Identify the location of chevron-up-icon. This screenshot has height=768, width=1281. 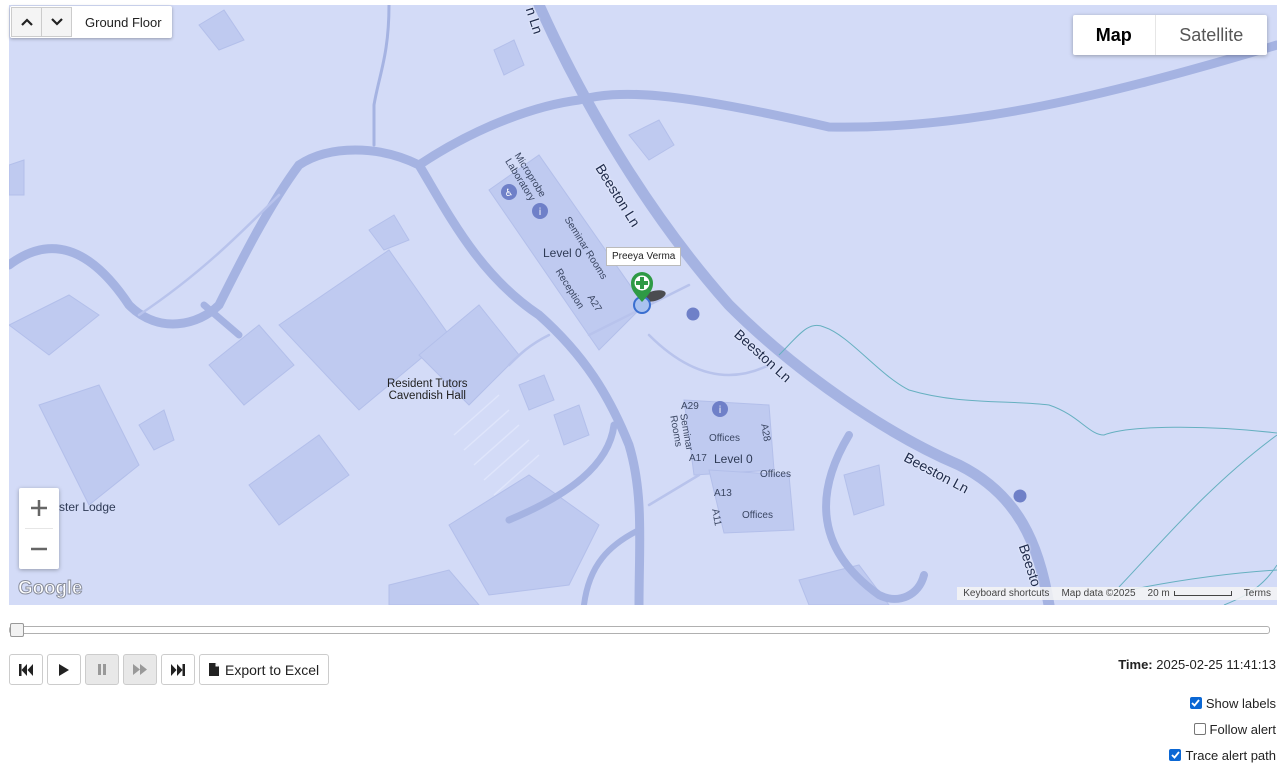
(26, 22).